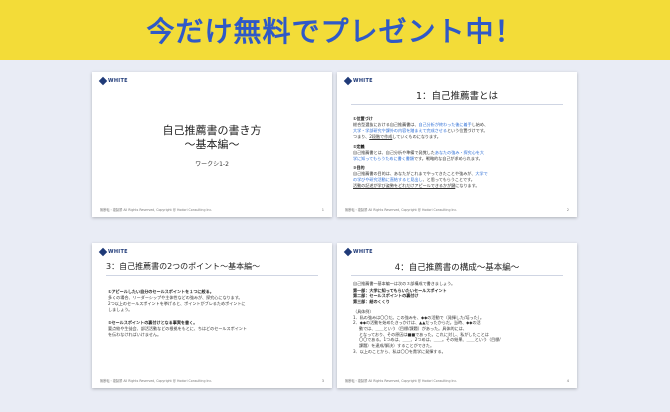 The width and height of the screenshot is (670, 412). I want to click on structure-part: 第三部：結のくくり, so click(371, 302).